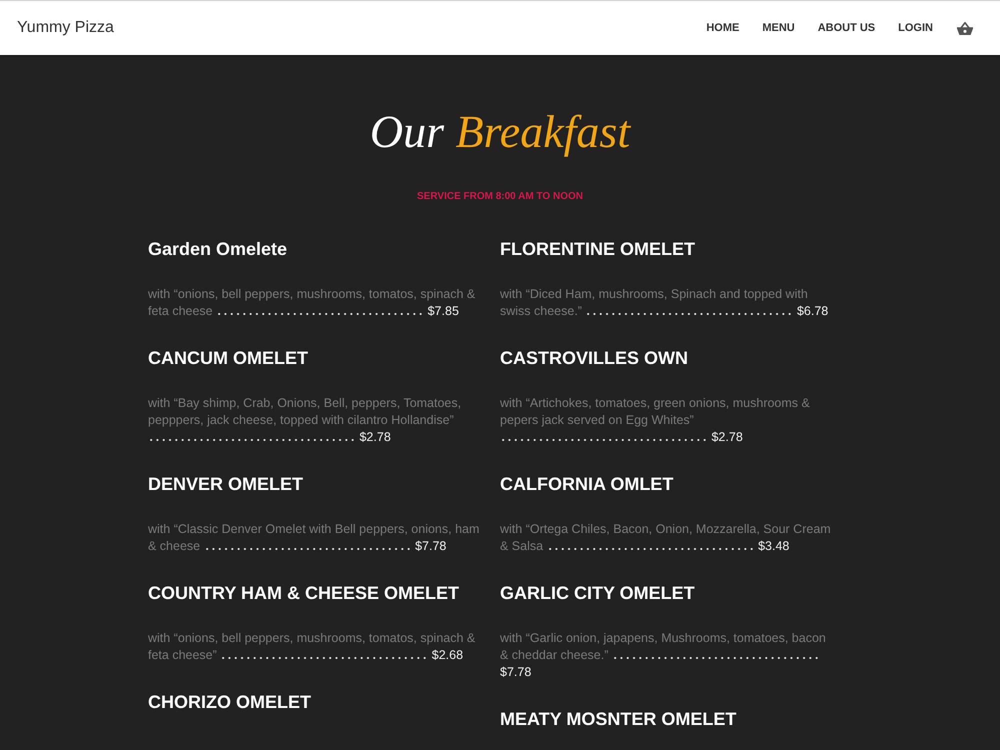 The image size is (1000, 750). What do you see at coordinates (500, 132) in the screenshot?
I see `page-title: Our Breakfast` at bounding box center [500, 132].